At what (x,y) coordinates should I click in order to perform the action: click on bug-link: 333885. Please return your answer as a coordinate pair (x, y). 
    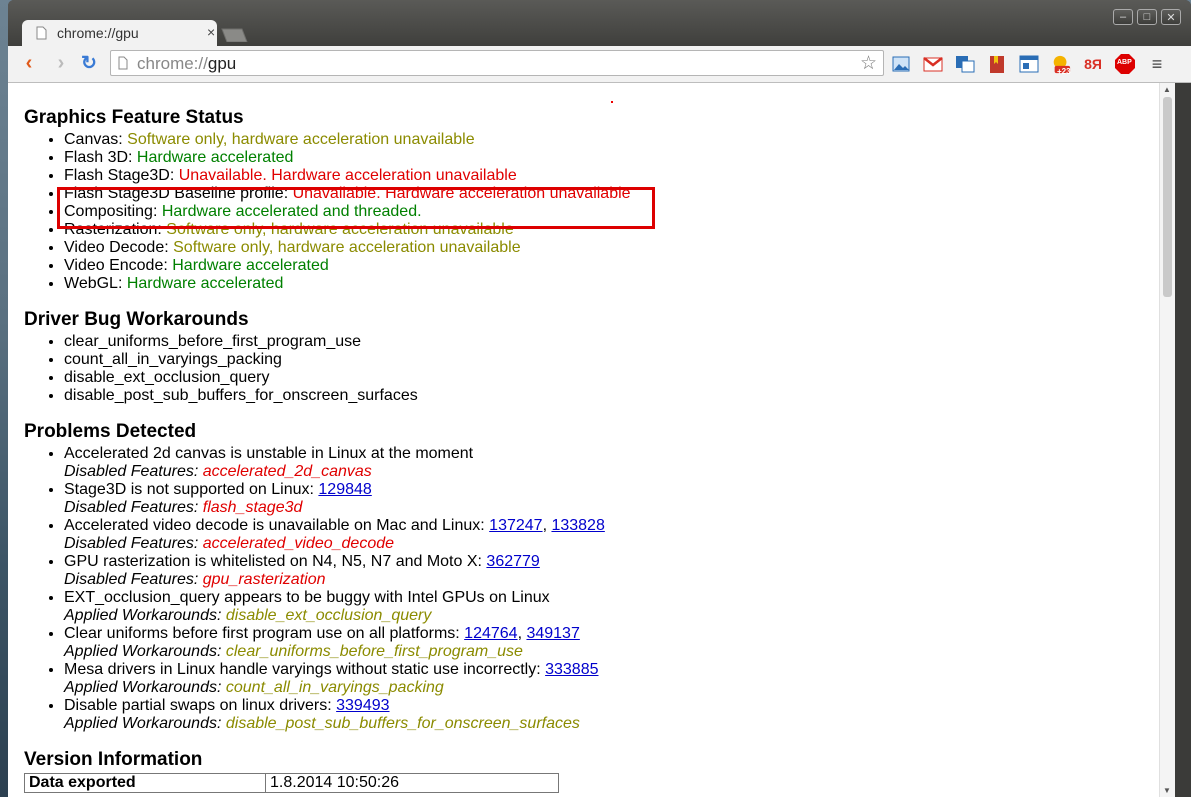
    Looking at the image, I should click on (571, 669).